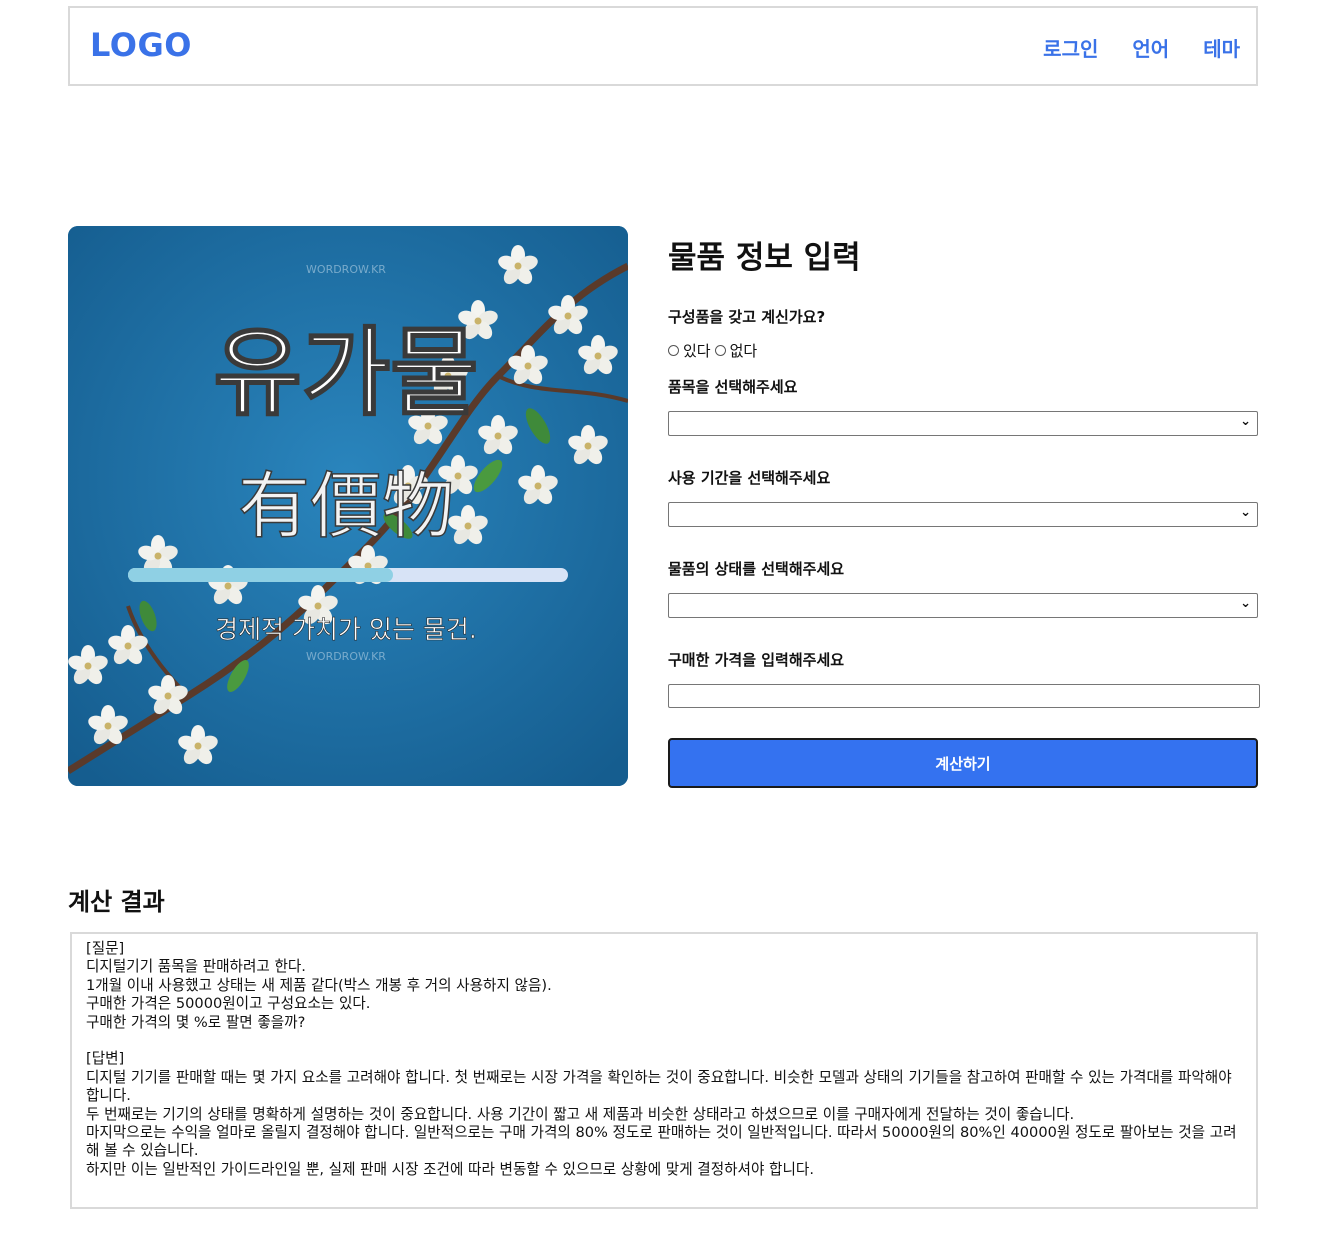 The height and width of the screenshot is (1254, 1319). I want to click on component-radio-group: 있다 없다, so click(714, 350).